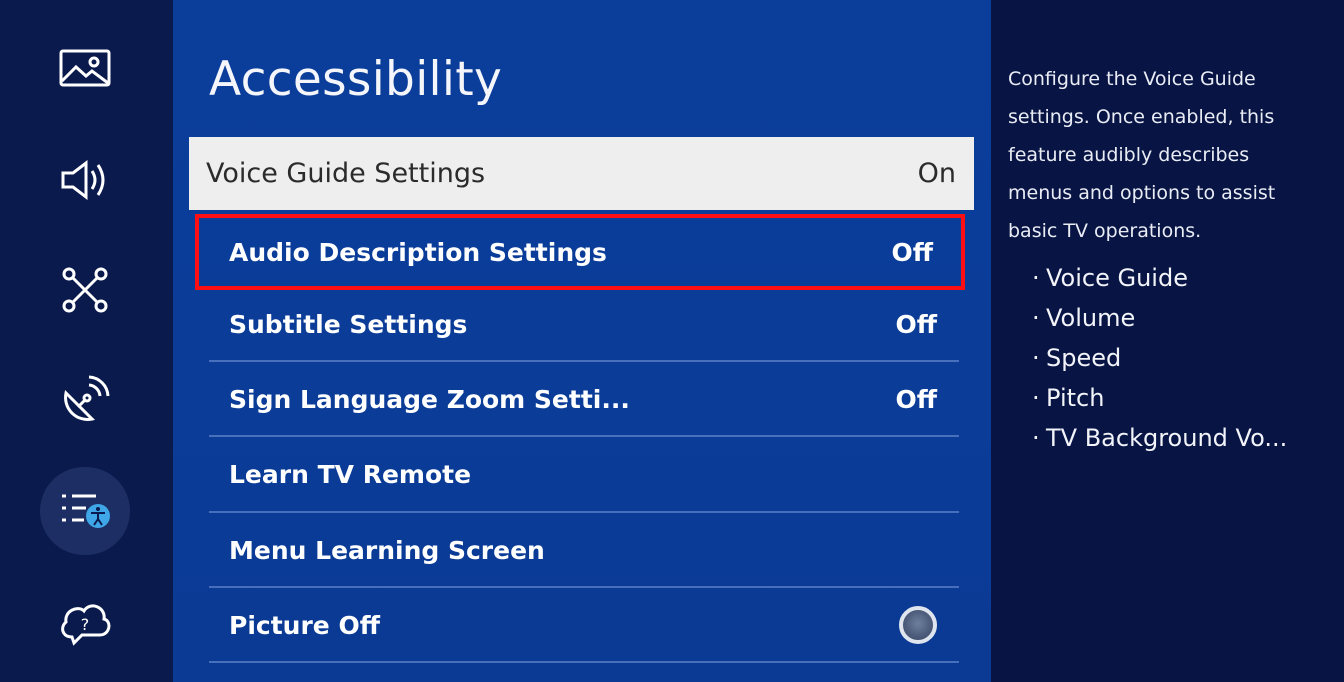  Describe the element at coordinates (86, 341) in the screenshot. I see `settings-sidebar: ?` at that location.